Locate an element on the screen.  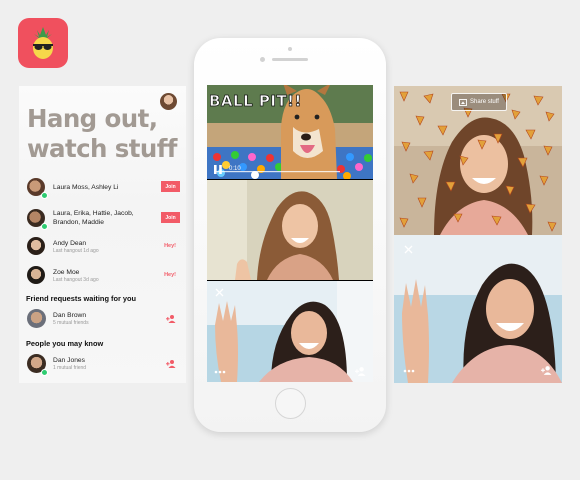
pineapple-sunglasses-icon is located at coordinates (43, 43).